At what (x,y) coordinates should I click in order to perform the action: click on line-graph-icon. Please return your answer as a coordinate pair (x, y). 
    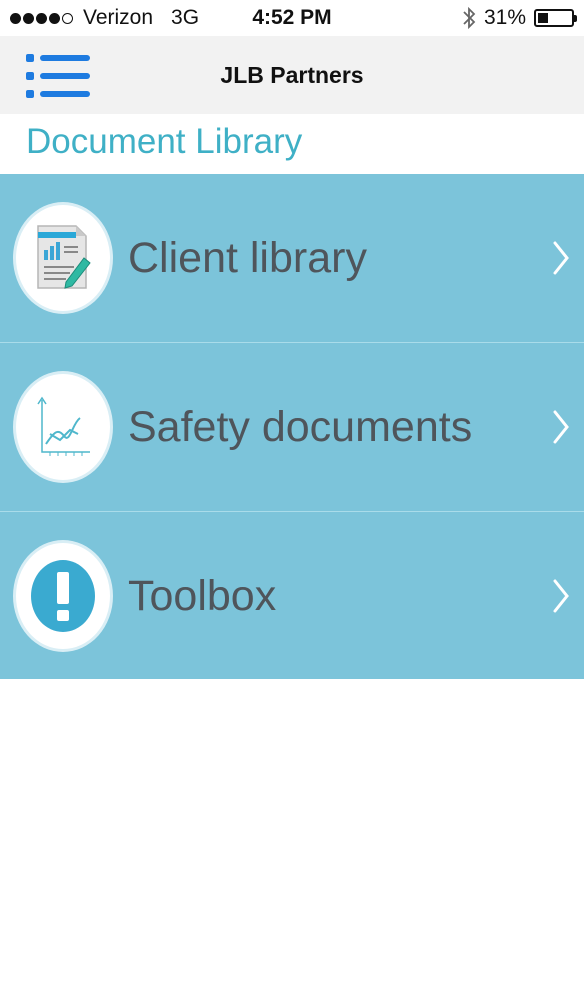
    Looking at the image, I should click on (63, 427).